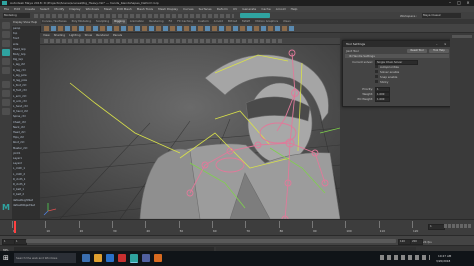 Image resolution: width=474 pixels, height=266 pixels. I want to click on close-icon: ×, so click(445, 44).